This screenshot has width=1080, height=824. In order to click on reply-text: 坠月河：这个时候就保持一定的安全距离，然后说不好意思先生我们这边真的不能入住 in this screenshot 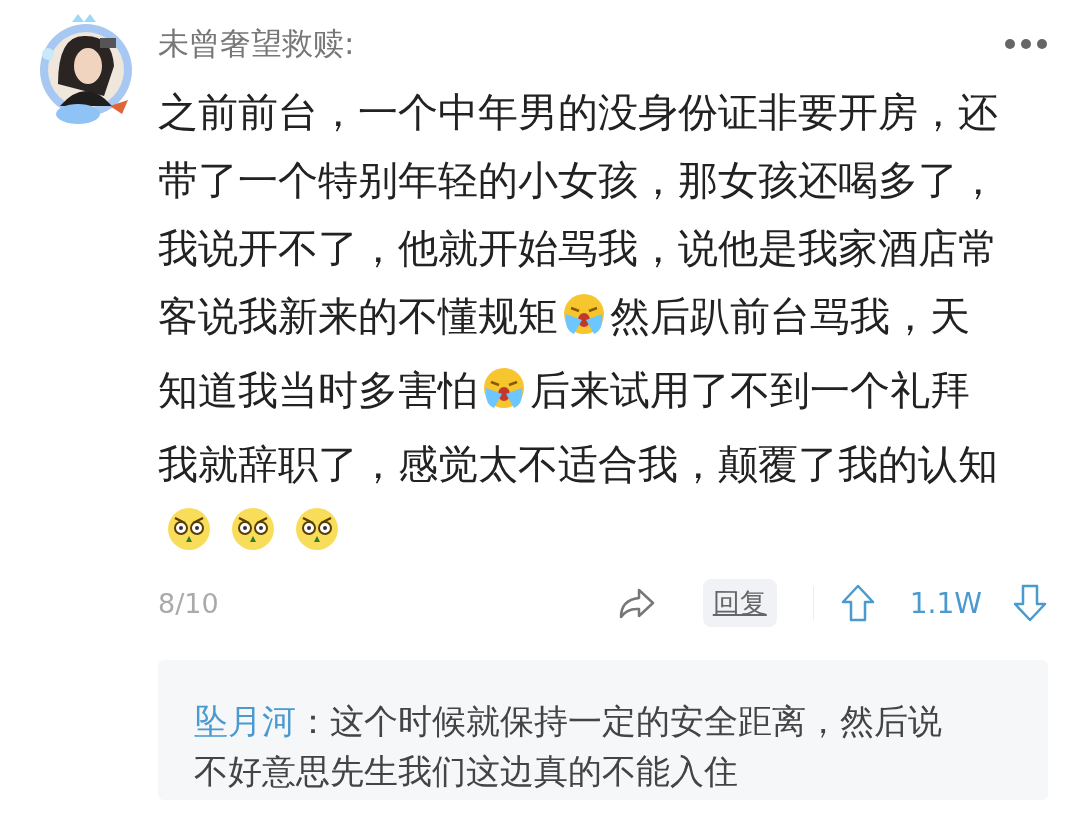, I will do `click(568, 746)`.